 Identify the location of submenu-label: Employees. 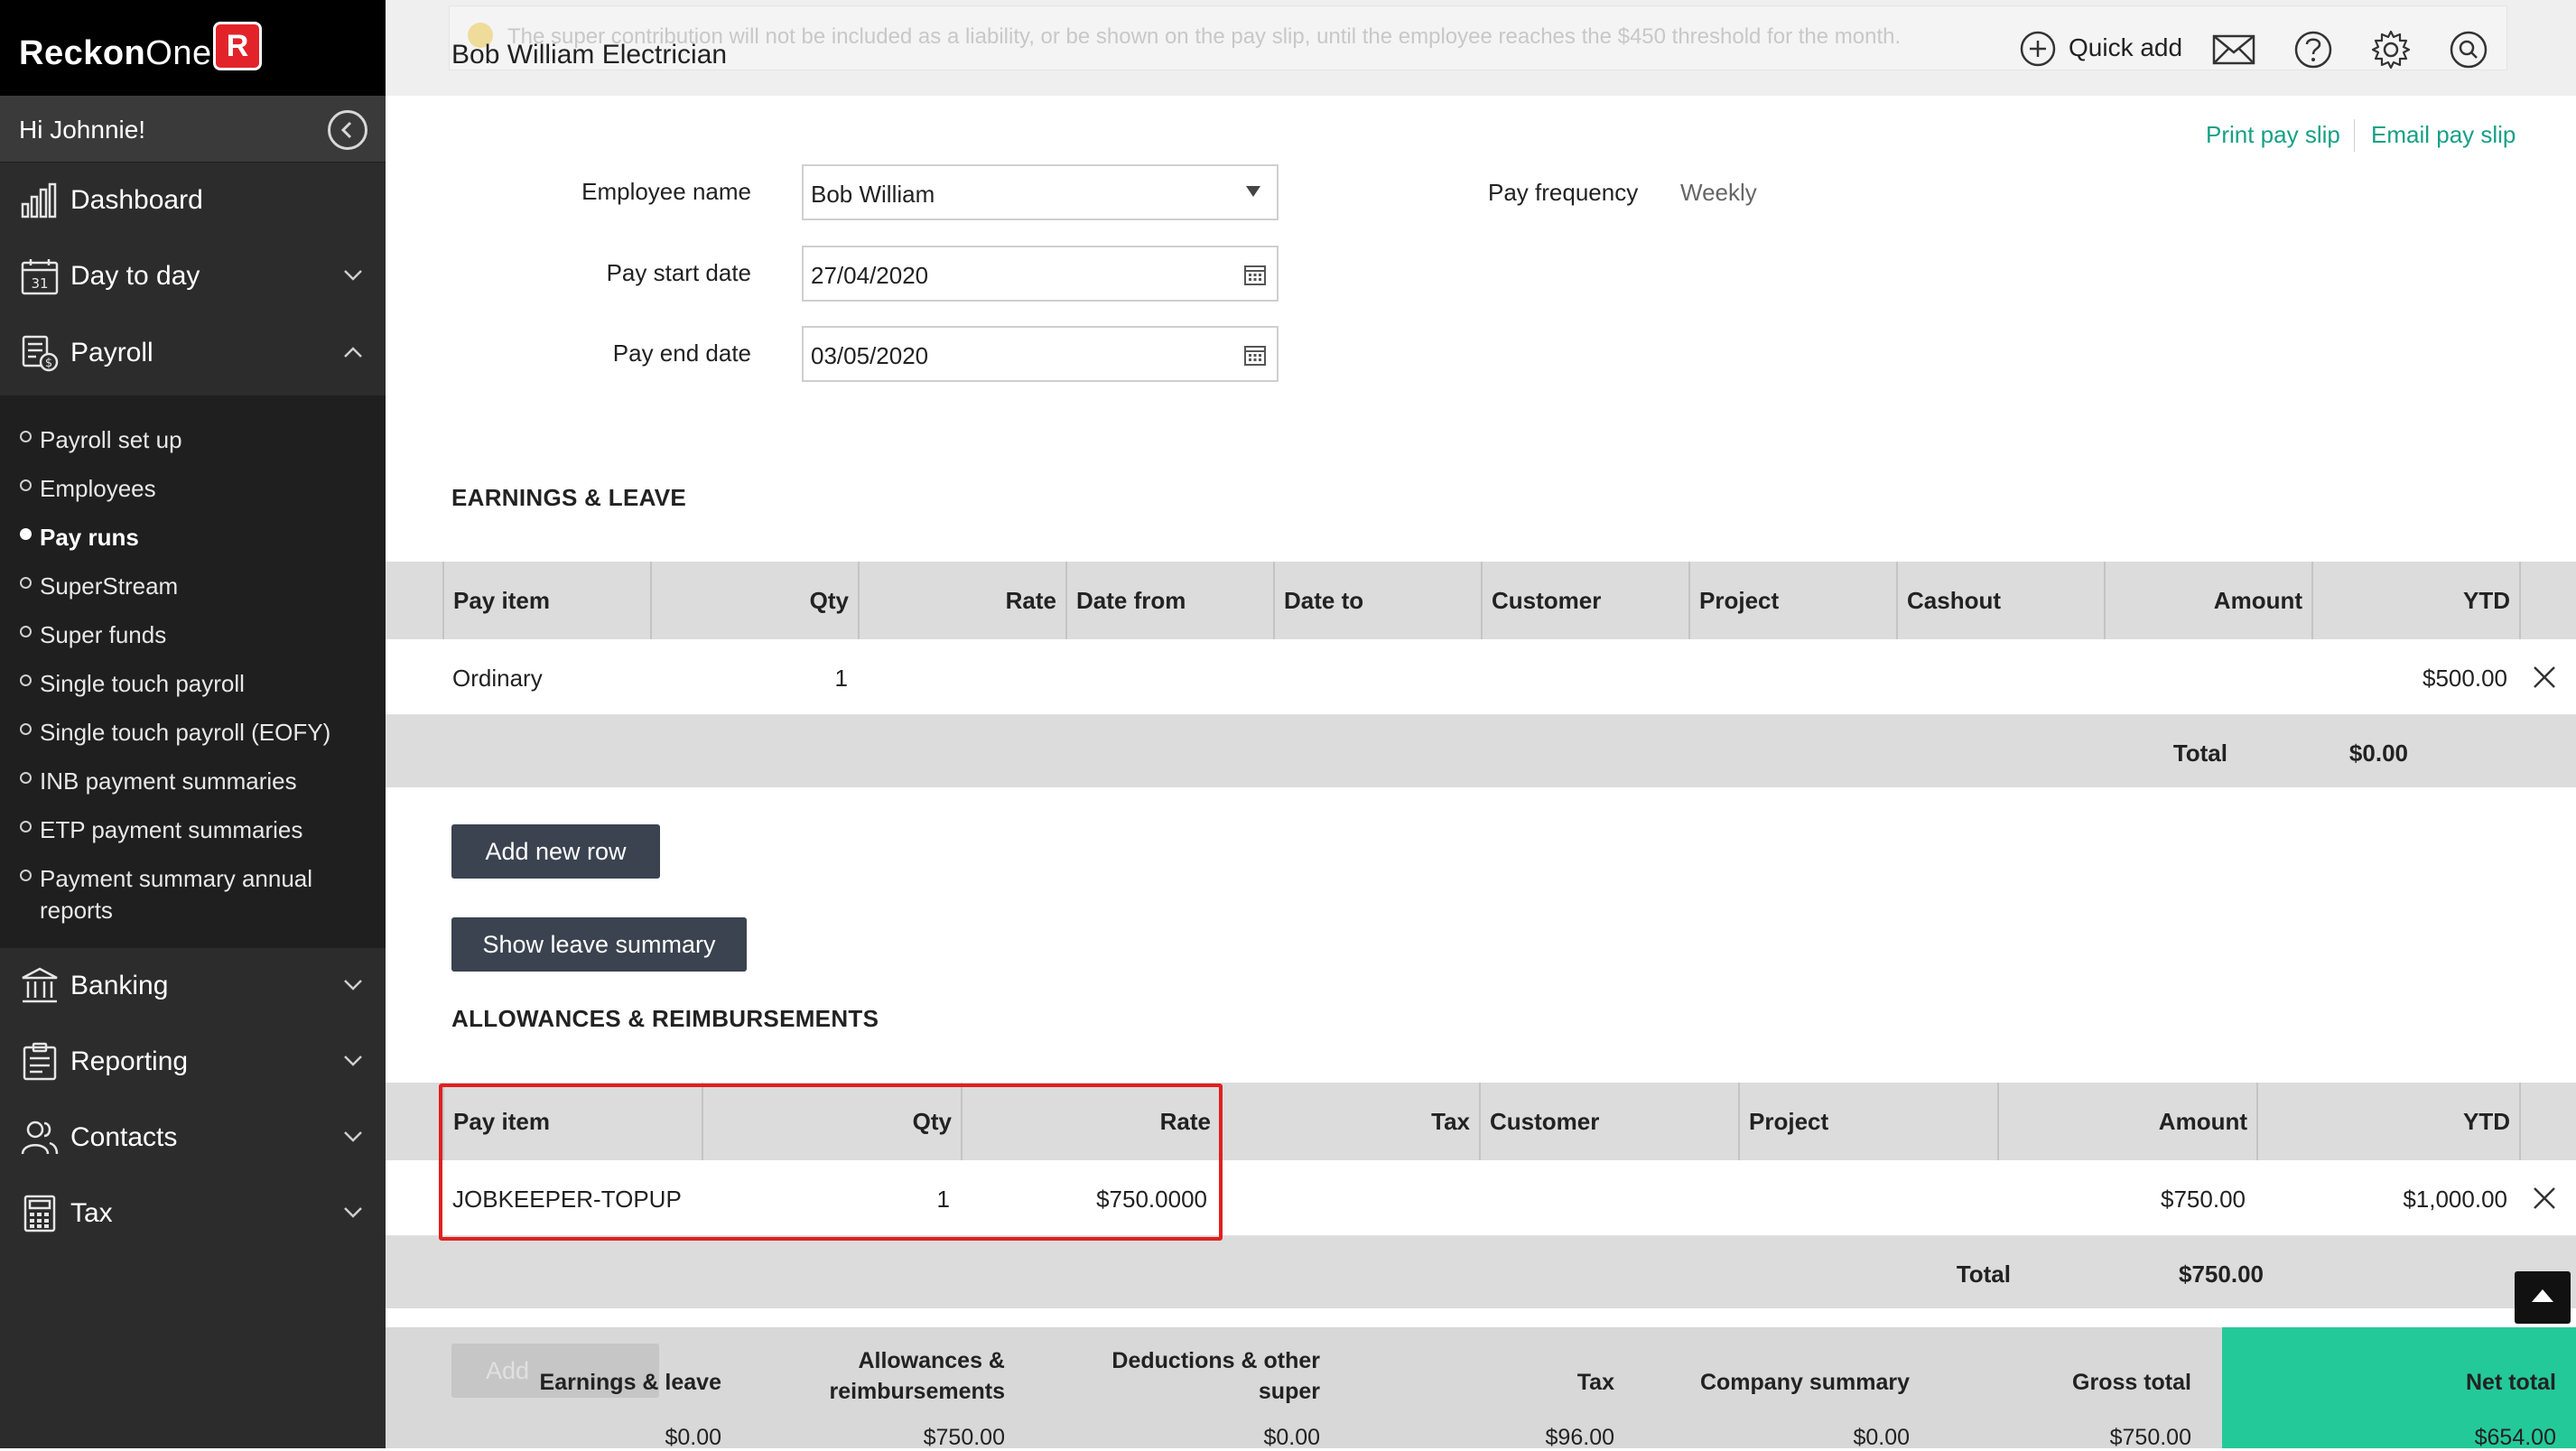
(98, 488).